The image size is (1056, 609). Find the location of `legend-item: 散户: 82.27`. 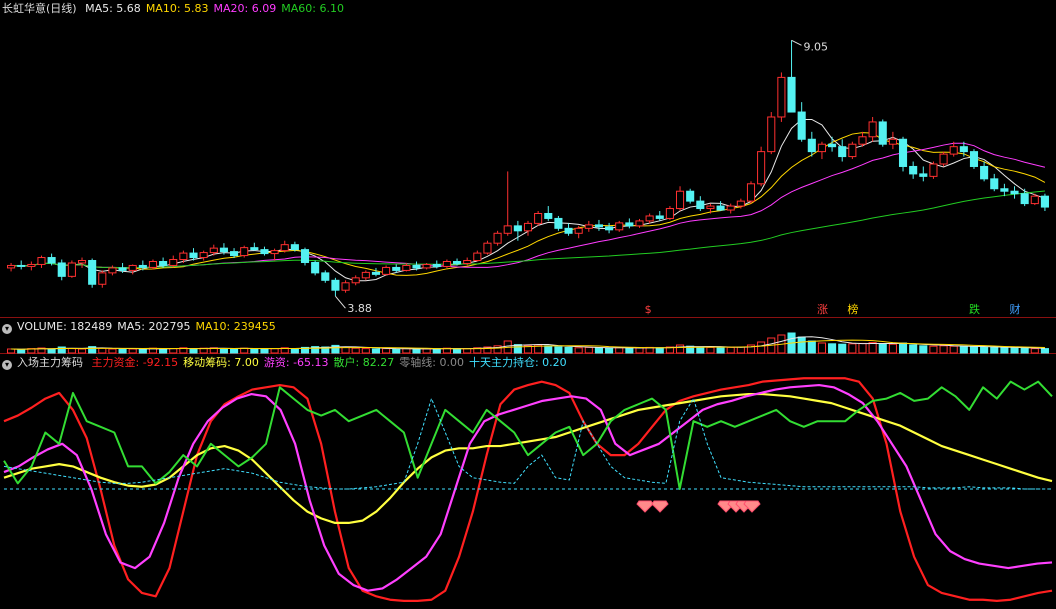

legend-item: 散户: 82.27 is located at coordinates (364, 362).